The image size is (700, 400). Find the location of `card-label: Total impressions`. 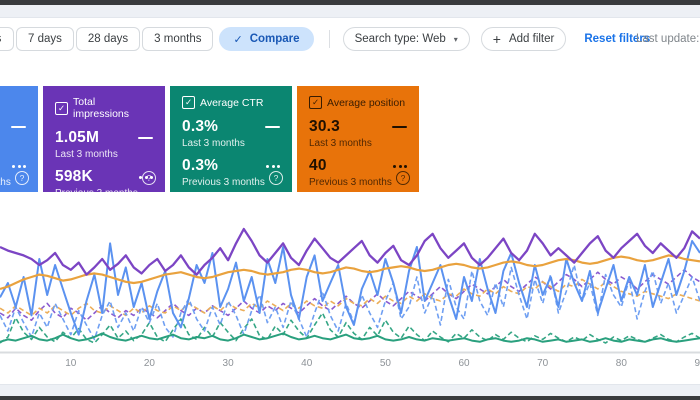

card-label: Total impressions is located at coordinates (101, 108).